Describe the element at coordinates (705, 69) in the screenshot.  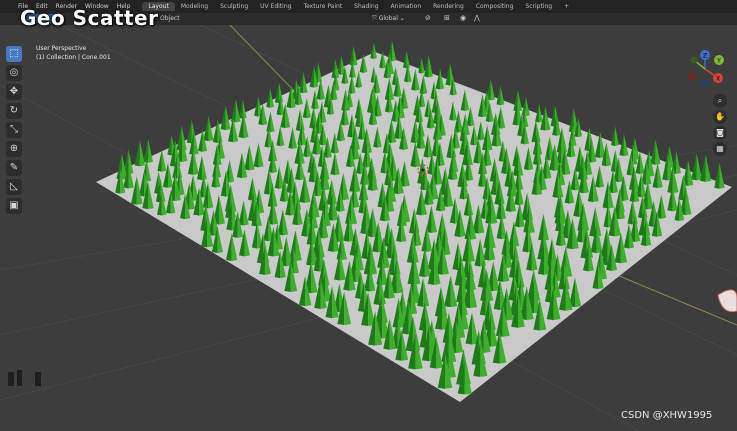
I see `navigation-gizmo: X Z Y` at that location.